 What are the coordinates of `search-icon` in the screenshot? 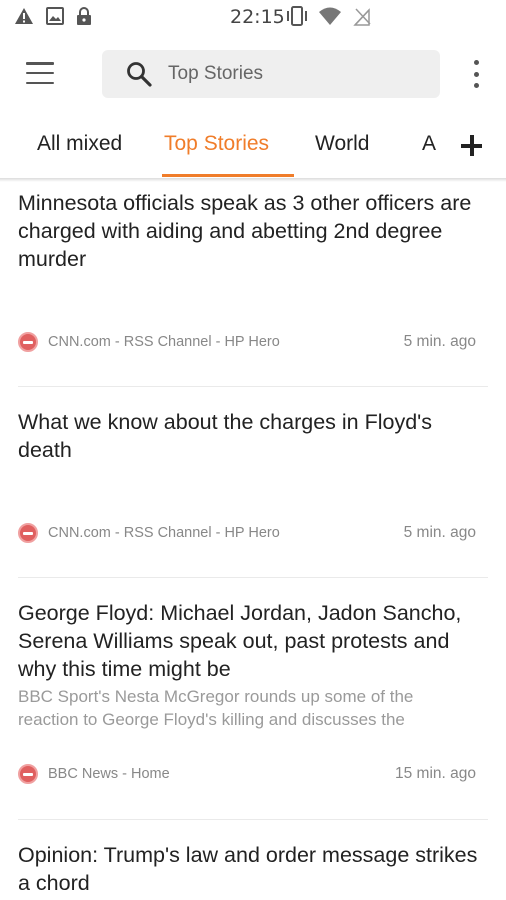 It's located at (139, 74).